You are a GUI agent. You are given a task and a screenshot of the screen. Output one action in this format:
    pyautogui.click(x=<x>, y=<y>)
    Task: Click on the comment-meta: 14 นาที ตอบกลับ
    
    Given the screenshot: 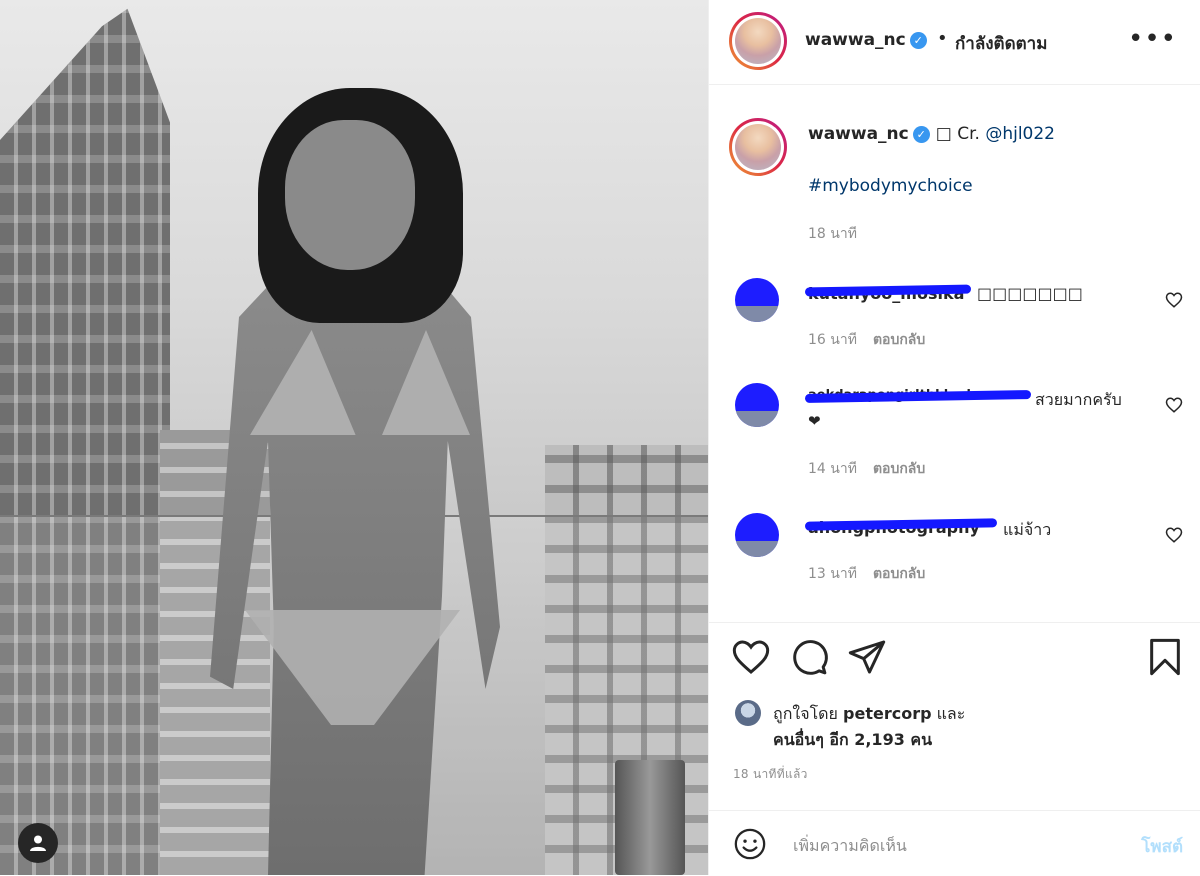 What is the action you would take?
    pyautogui.click(x=866, y=469)
    